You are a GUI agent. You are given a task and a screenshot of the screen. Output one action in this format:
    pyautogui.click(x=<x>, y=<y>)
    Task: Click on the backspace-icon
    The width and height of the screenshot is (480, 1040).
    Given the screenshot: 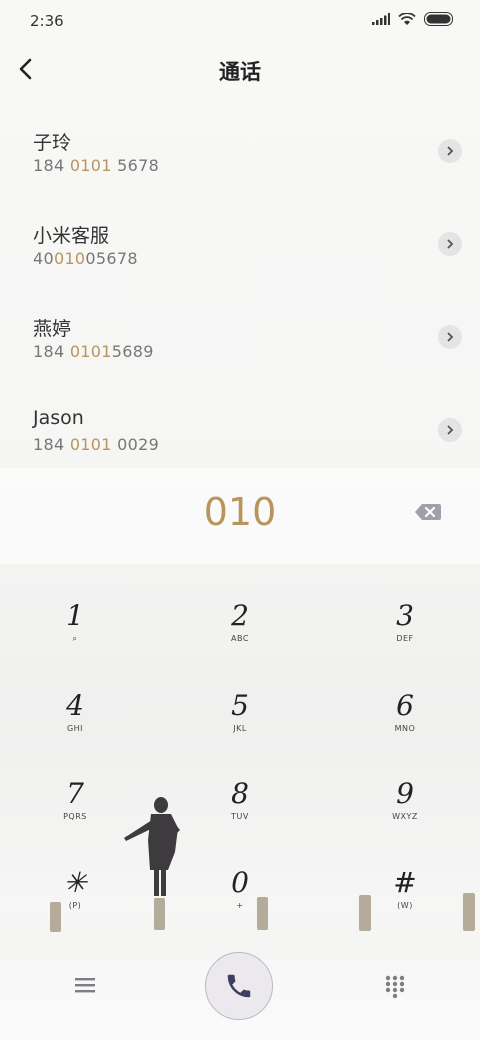 What is the action you would take?
    pyautogui.click(x=428, y=512)
    